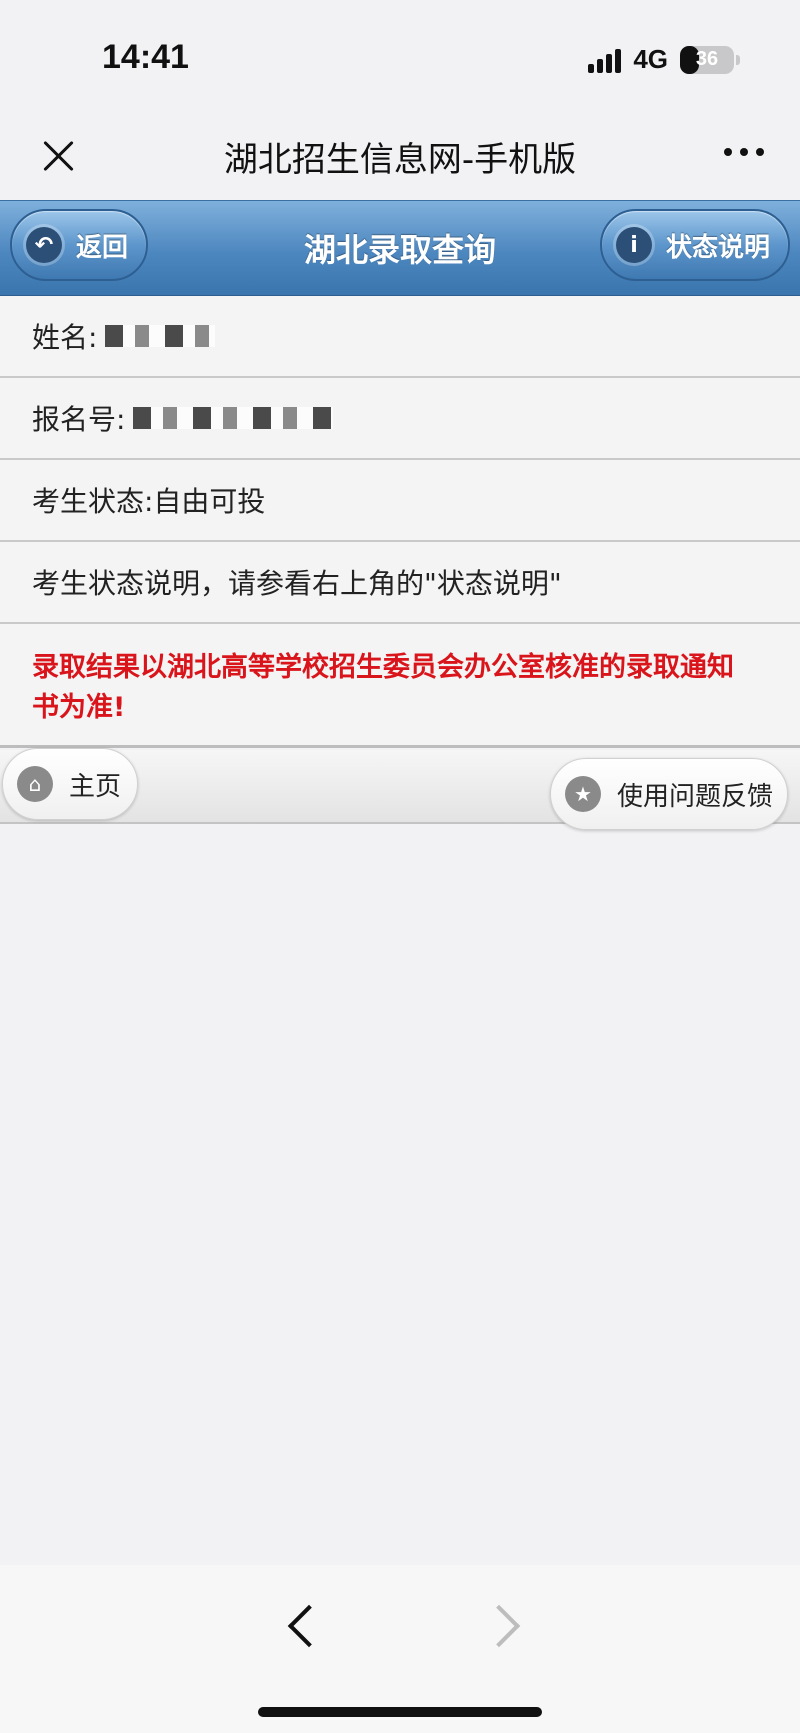 The height and width of the screenshot is (1733, 800). Describe the element at coordinates (695, 796) in the screenshot. I see `feedback-button-label: 使用问题反馈` at that location.